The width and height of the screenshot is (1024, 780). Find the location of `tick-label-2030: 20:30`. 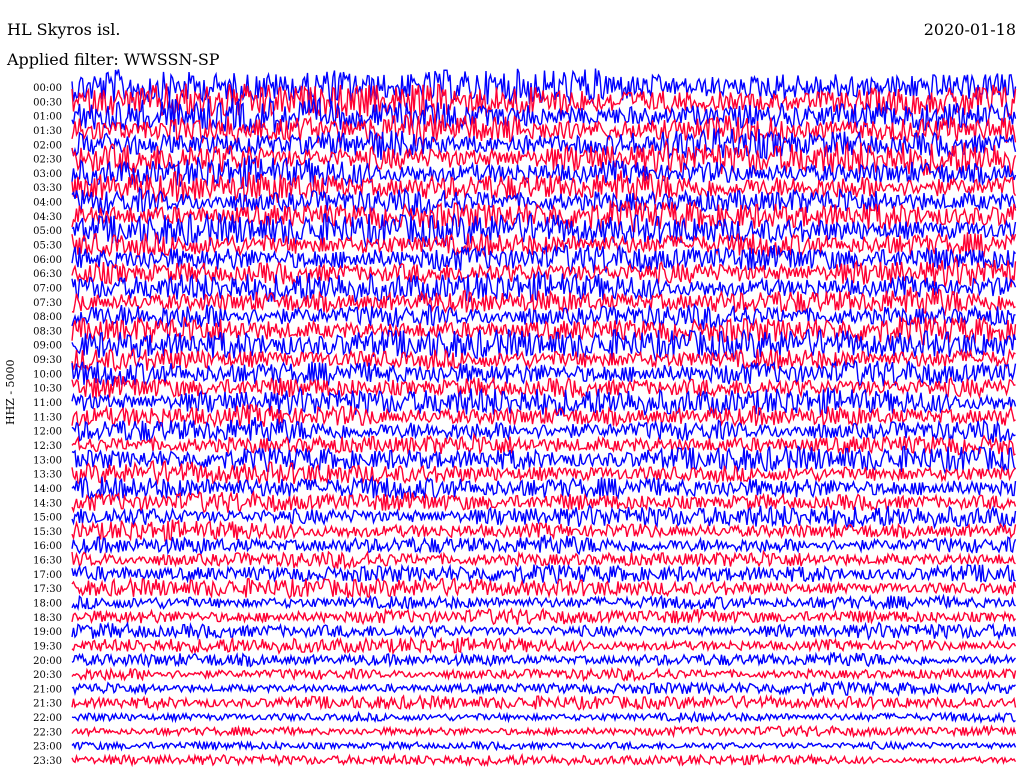

tick-label-2030: 20:30 is located at coordinates (47, 675).